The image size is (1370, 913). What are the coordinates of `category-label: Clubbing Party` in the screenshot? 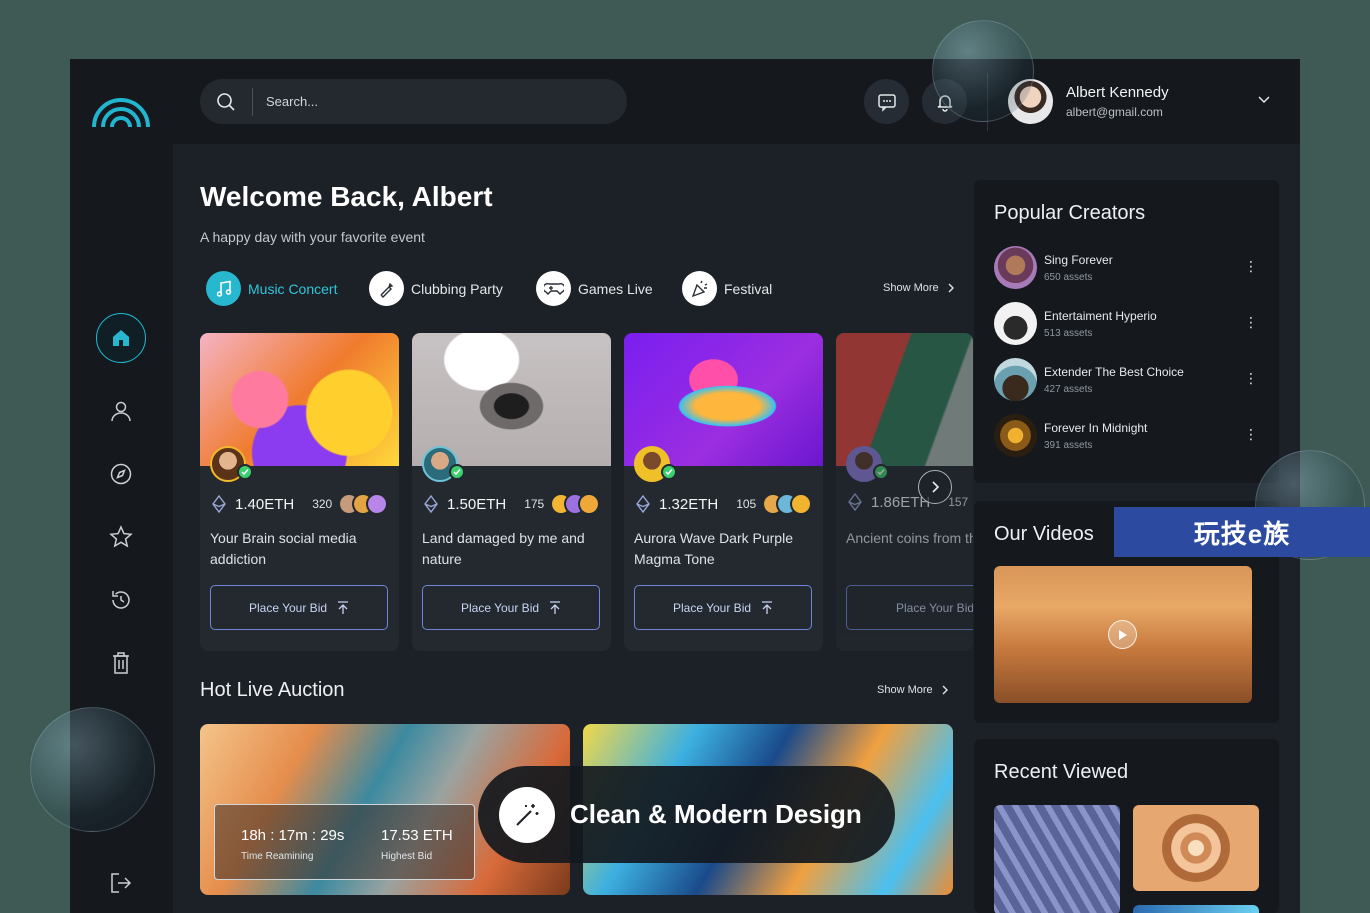 It's located at (457, 288).